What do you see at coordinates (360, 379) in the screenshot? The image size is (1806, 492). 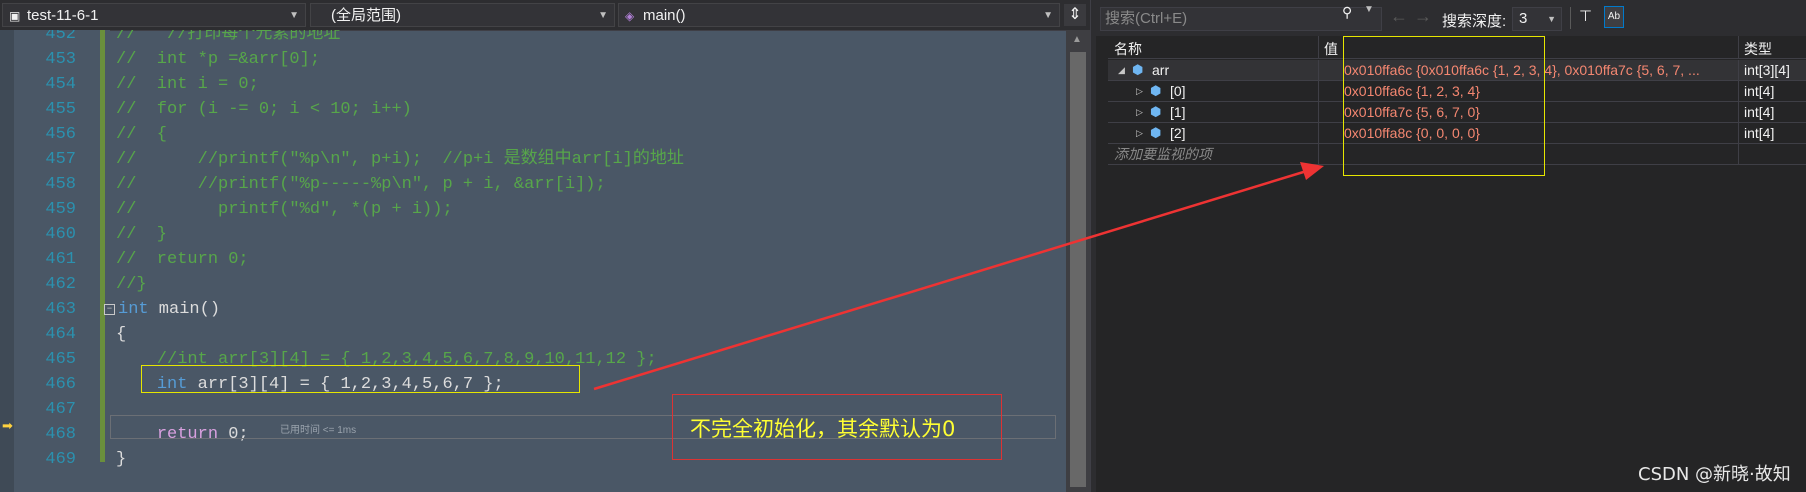 I see `arr-declaration-highlight` at bounding box center [360, 379].